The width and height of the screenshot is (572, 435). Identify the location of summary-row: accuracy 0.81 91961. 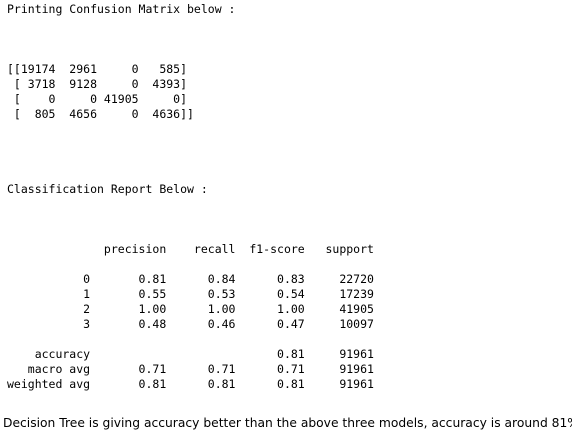
(190, 354).